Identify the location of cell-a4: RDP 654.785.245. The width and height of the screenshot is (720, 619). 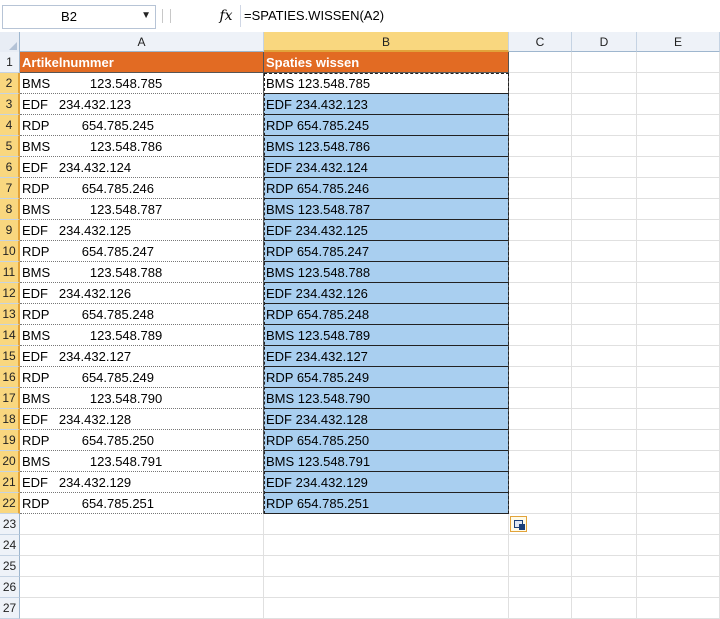
(142, 125).